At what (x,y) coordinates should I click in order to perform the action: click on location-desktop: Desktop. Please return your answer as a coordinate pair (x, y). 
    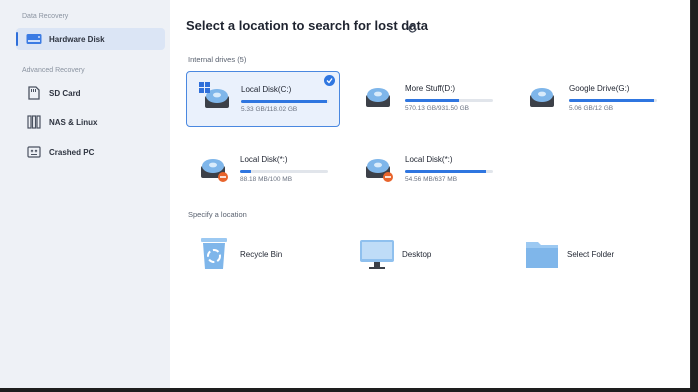
    Looking at the image, I should click on (435, 255).